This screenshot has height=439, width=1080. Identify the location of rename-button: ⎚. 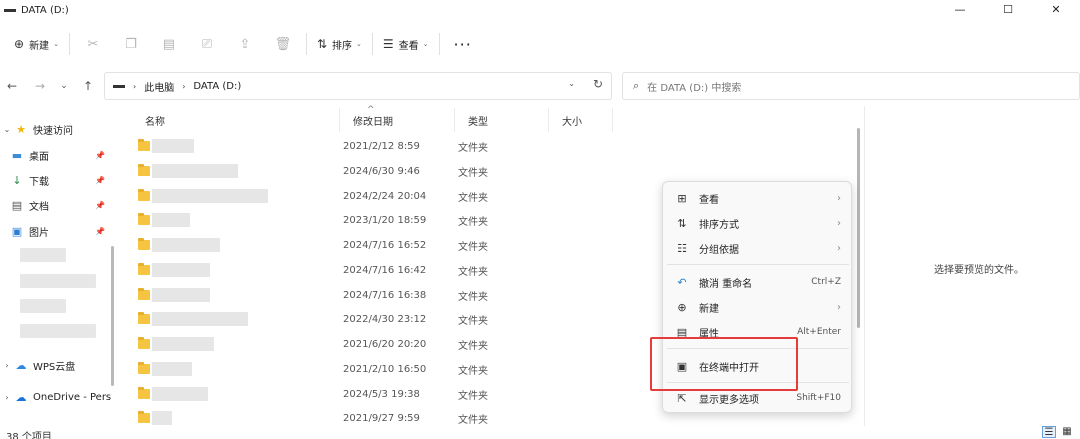
(207, 44).